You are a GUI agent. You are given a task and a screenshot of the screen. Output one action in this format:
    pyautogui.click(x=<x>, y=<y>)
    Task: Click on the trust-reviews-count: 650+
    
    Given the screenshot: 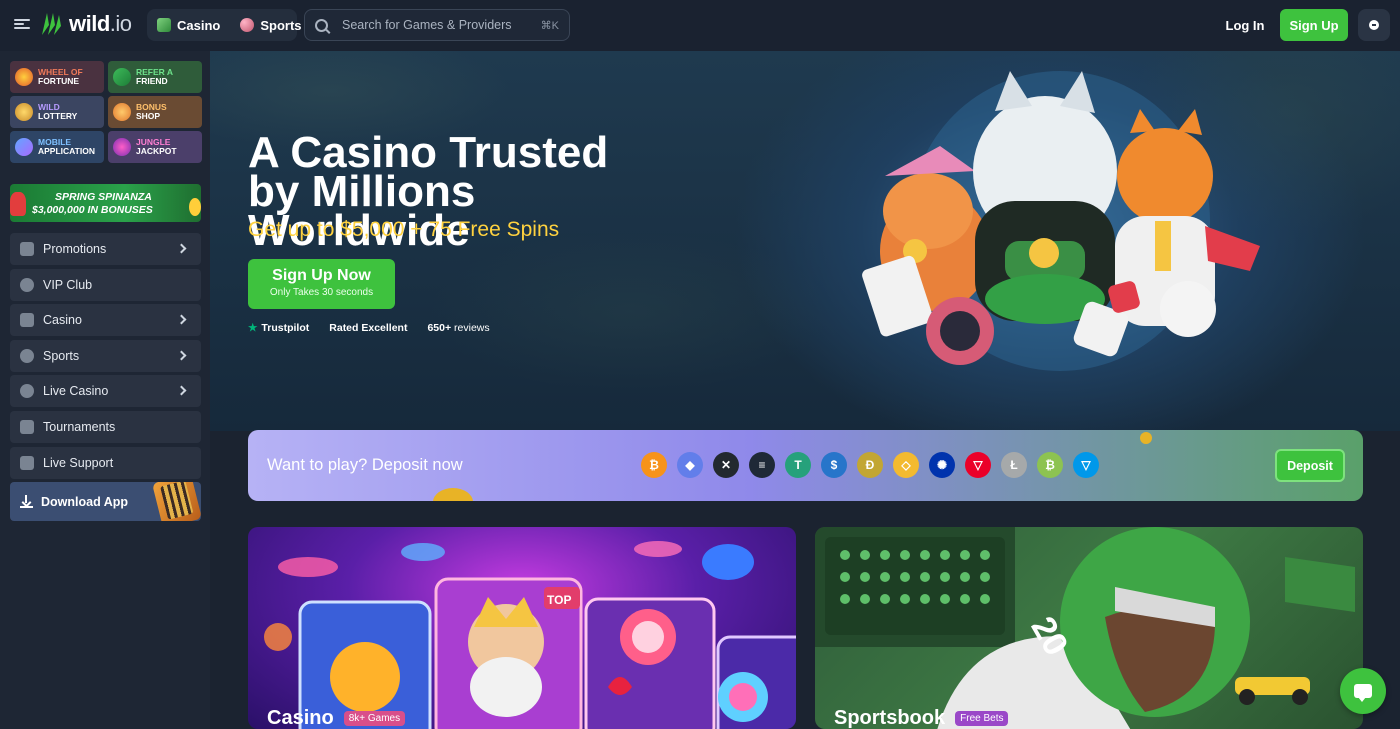 What is the action you would take?
    pyautogui.click(x=439, y=328)
    